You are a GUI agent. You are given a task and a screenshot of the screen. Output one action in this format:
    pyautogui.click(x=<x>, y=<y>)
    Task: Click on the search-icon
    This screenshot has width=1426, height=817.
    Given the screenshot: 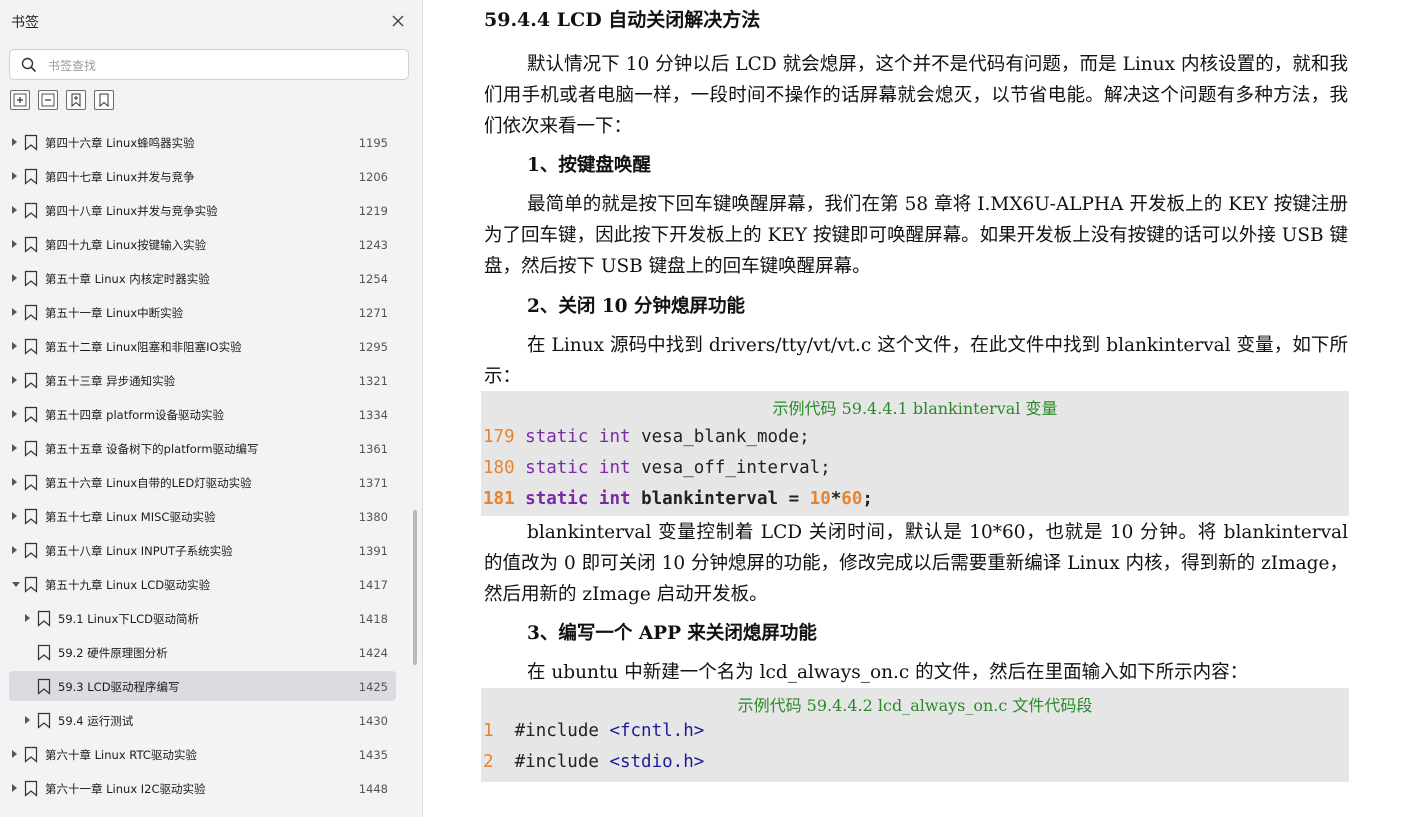 What is the action you would take?
    pyautogui.click(x=29, y=65)
    